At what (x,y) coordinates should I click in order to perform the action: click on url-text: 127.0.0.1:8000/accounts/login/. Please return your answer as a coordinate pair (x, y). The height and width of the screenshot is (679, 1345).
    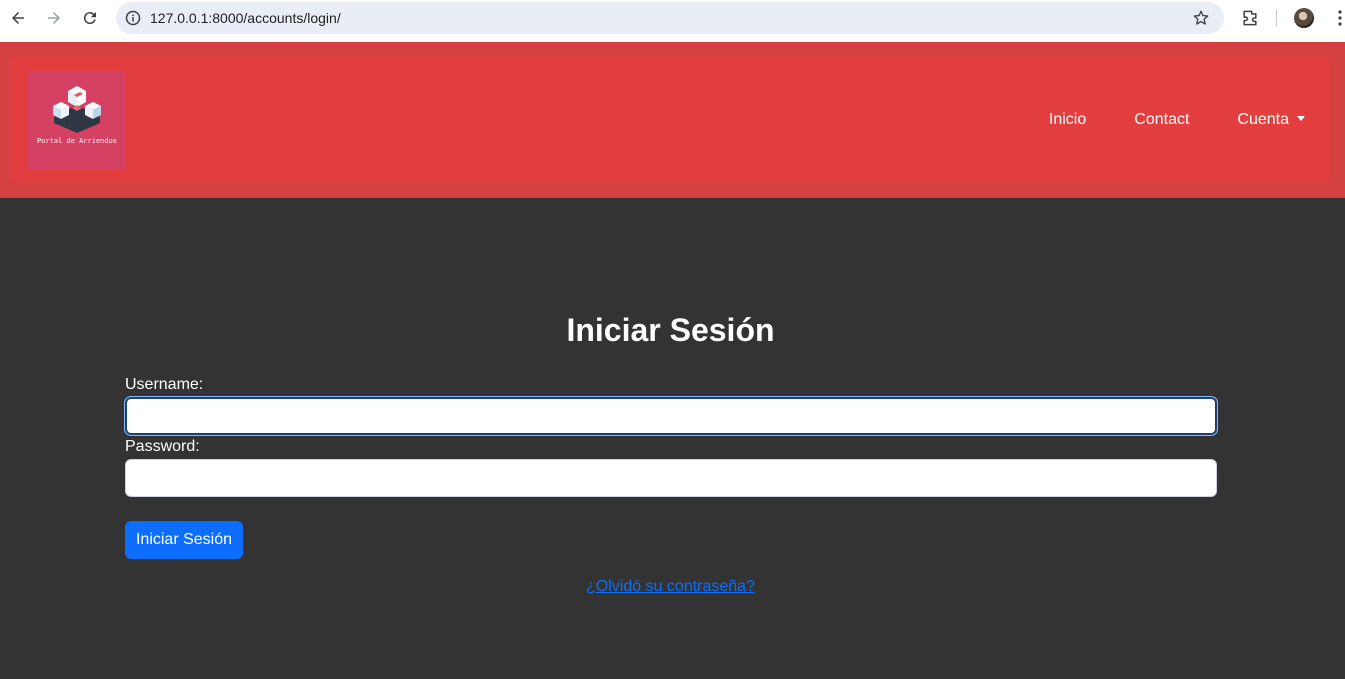
    Looking at the image, I should click on (245, 18).